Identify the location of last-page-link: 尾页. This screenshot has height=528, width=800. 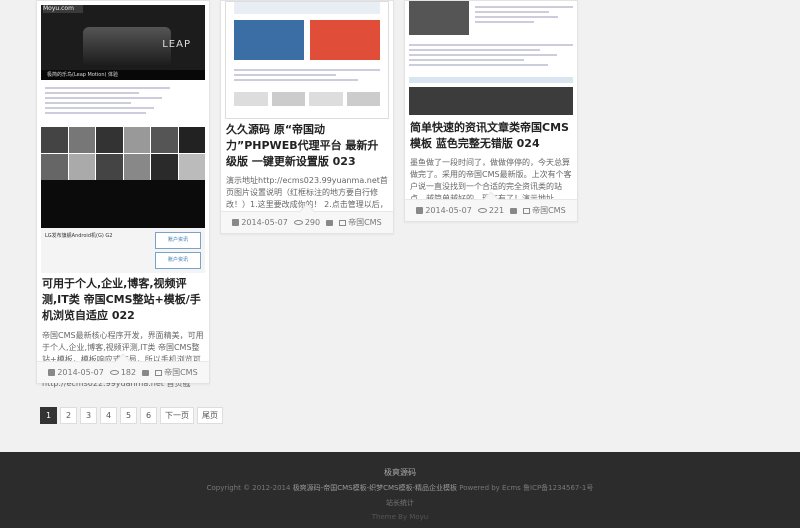
(210, 415).